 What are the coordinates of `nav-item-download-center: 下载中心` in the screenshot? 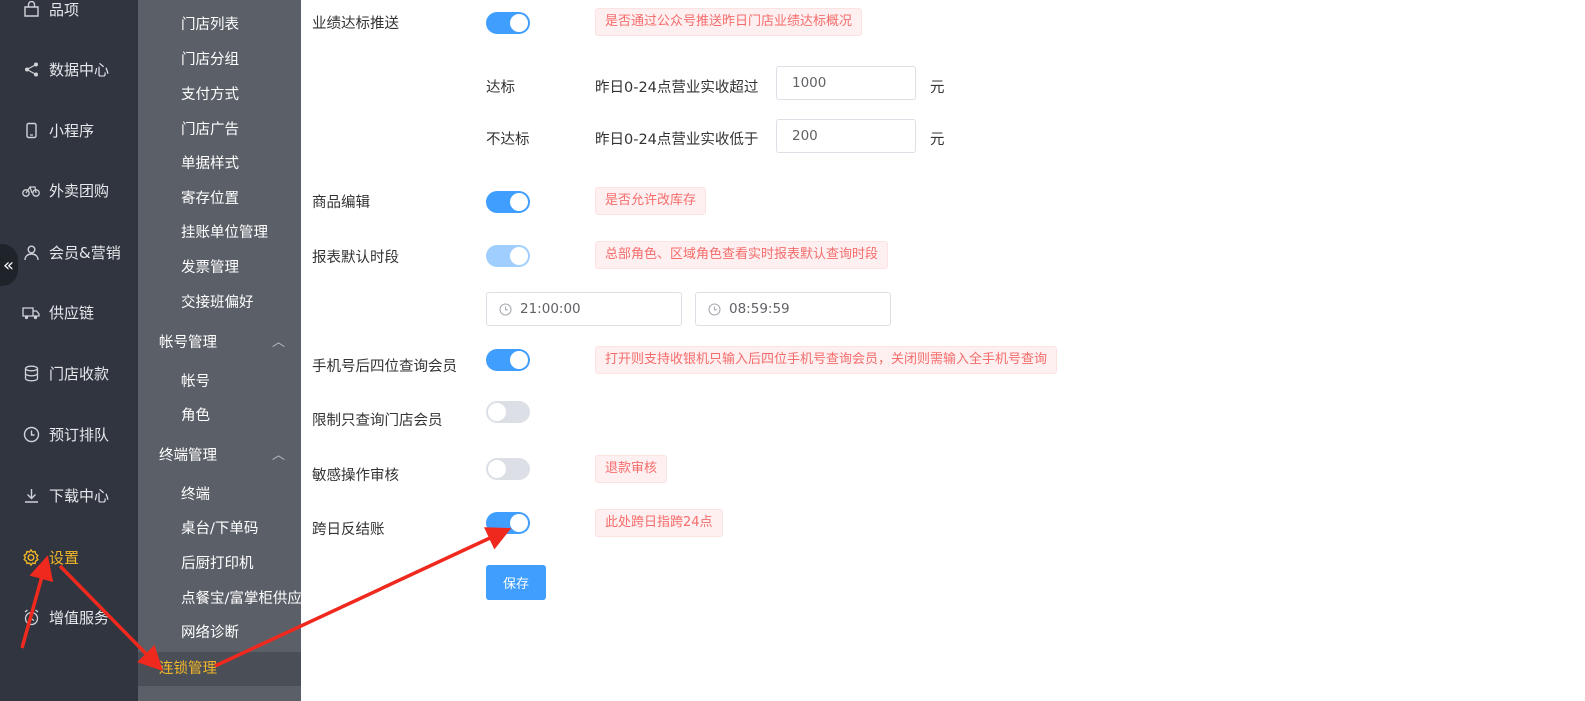 It's located at (69, 495).